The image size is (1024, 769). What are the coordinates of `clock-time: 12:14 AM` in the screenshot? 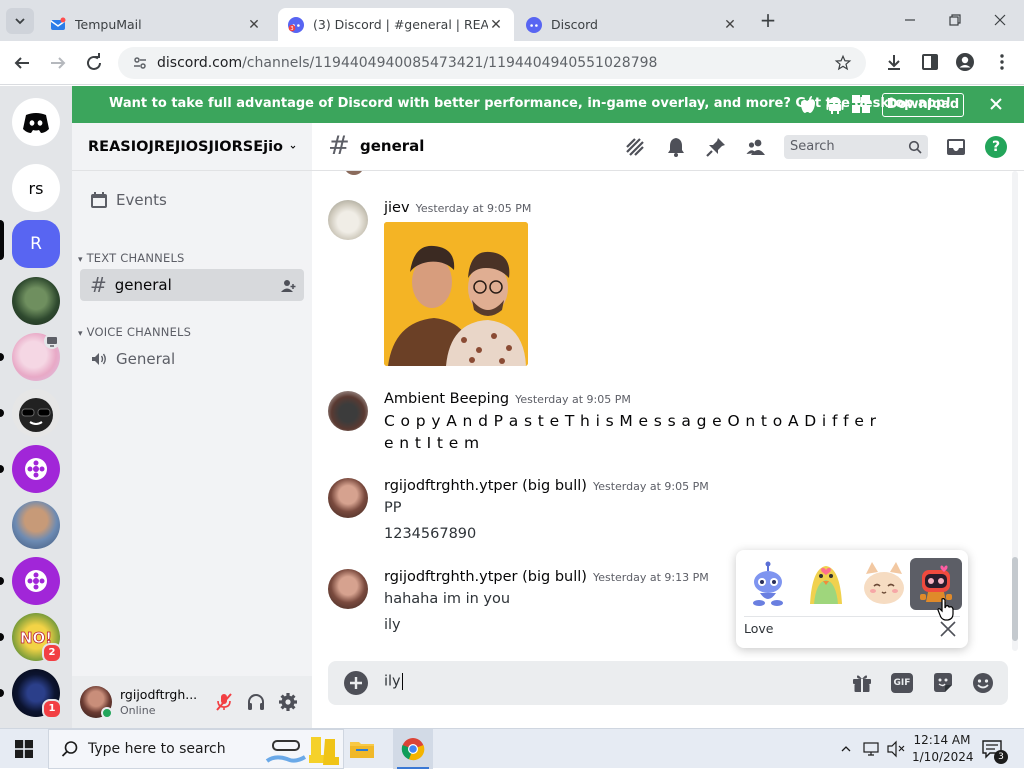 It's located at (942, 740).